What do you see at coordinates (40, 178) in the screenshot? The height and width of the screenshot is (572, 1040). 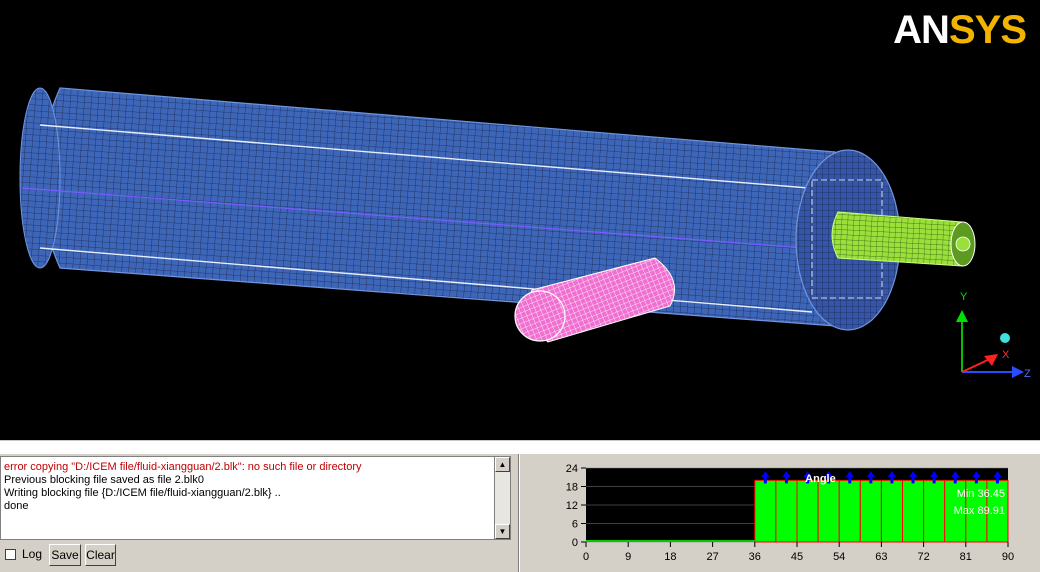 I see `main-cylinder-left-cap` at bounding box center [40, 178].